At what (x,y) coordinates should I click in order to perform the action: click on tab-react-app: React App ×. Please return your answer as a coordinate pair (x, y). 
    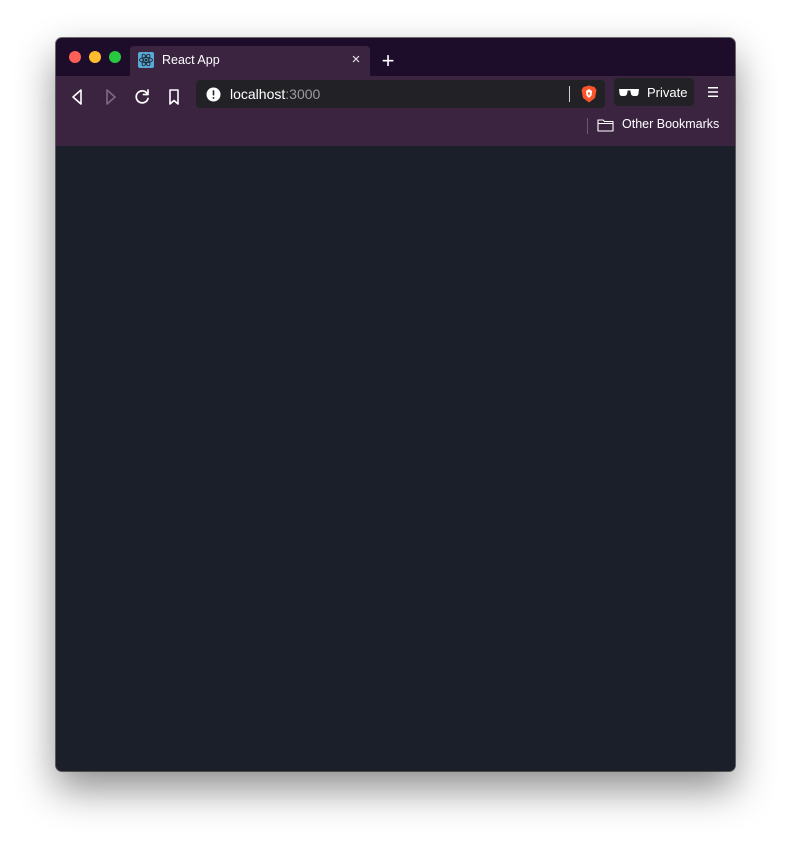
    Looking at the image, I should click on (250, 61).